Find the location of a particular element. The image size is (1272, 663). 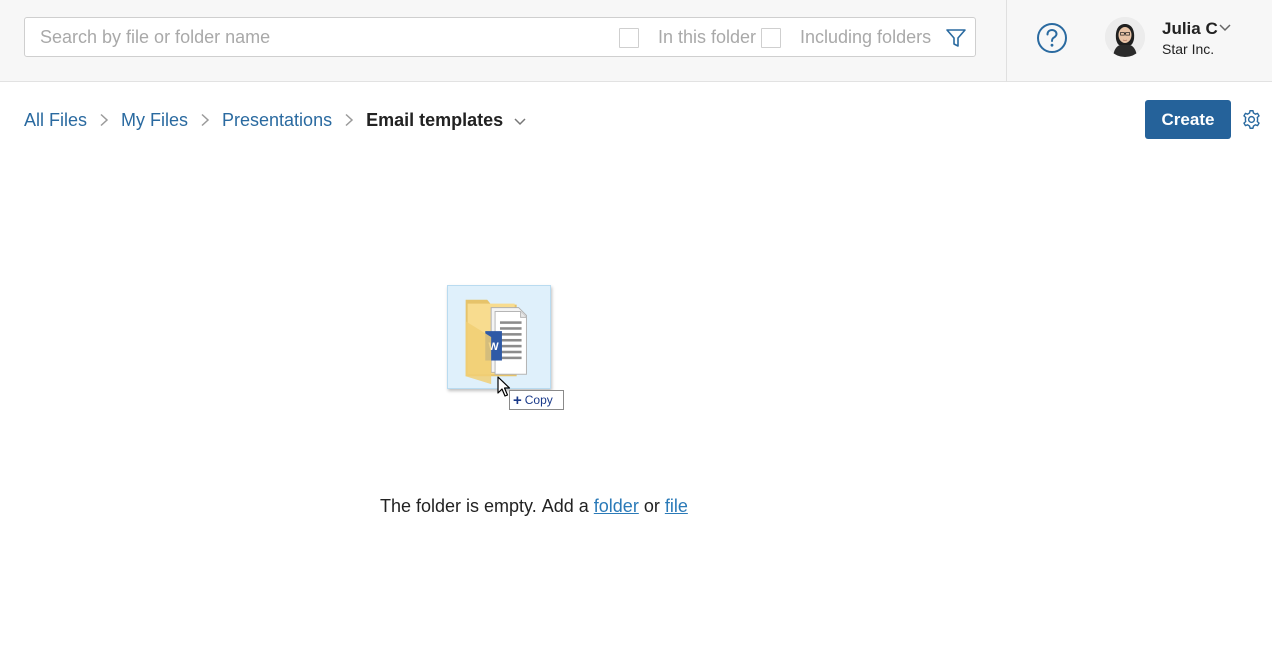

empty-state-or: or is located at coordinates (651, 506).